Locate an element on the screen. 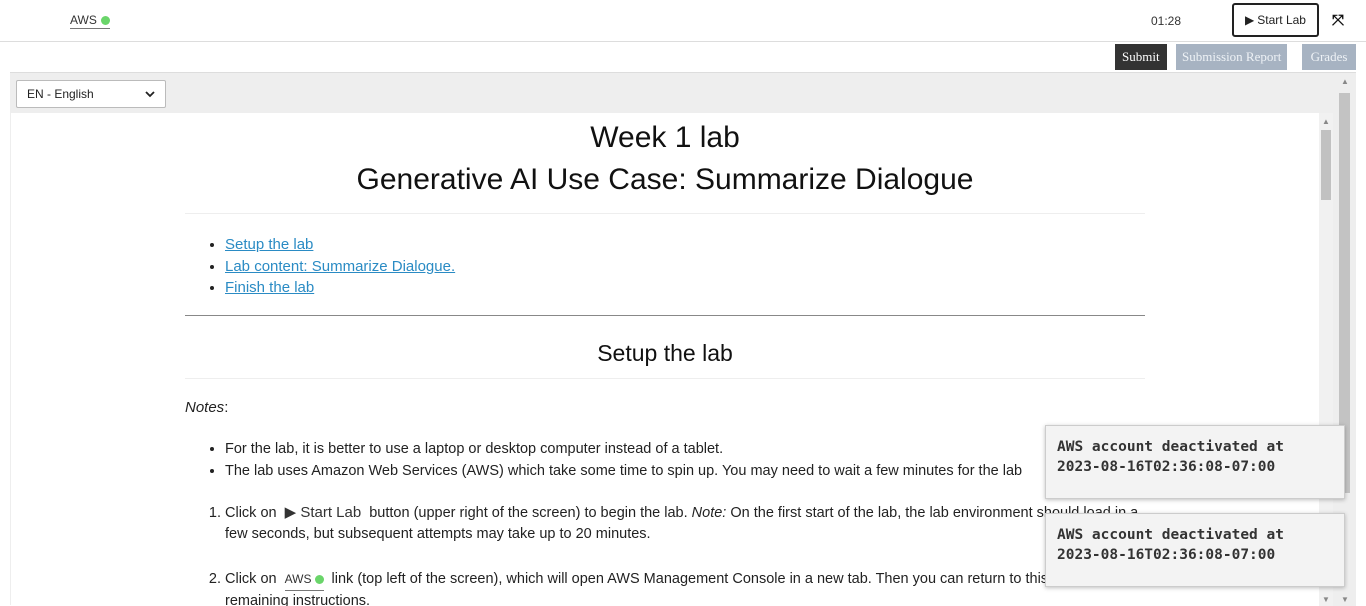 The image size is (1366, 606). expand-icon: ⤧ is located at coordinates (1338, 21).